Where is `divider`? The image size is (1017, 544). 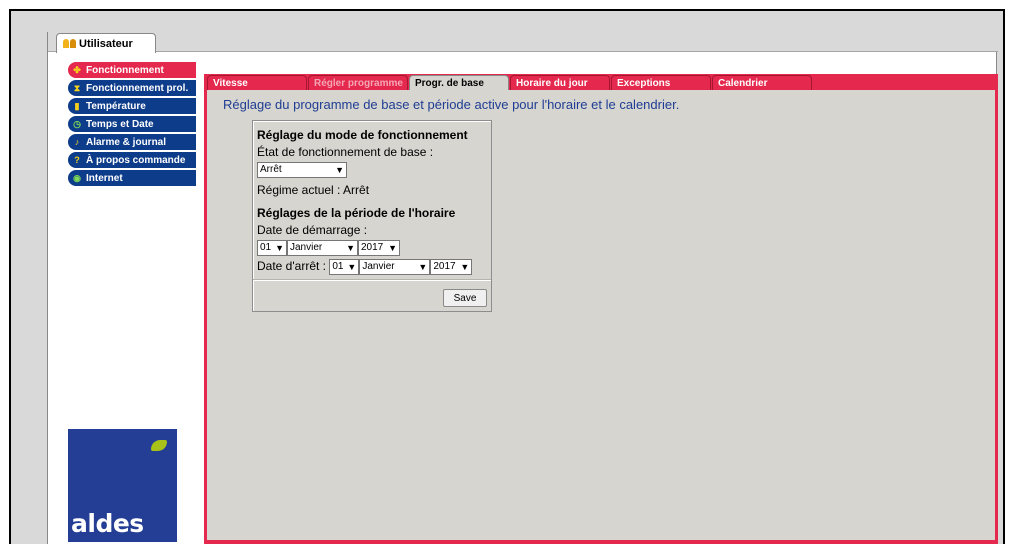 divider is located at coordinates (372, 280).